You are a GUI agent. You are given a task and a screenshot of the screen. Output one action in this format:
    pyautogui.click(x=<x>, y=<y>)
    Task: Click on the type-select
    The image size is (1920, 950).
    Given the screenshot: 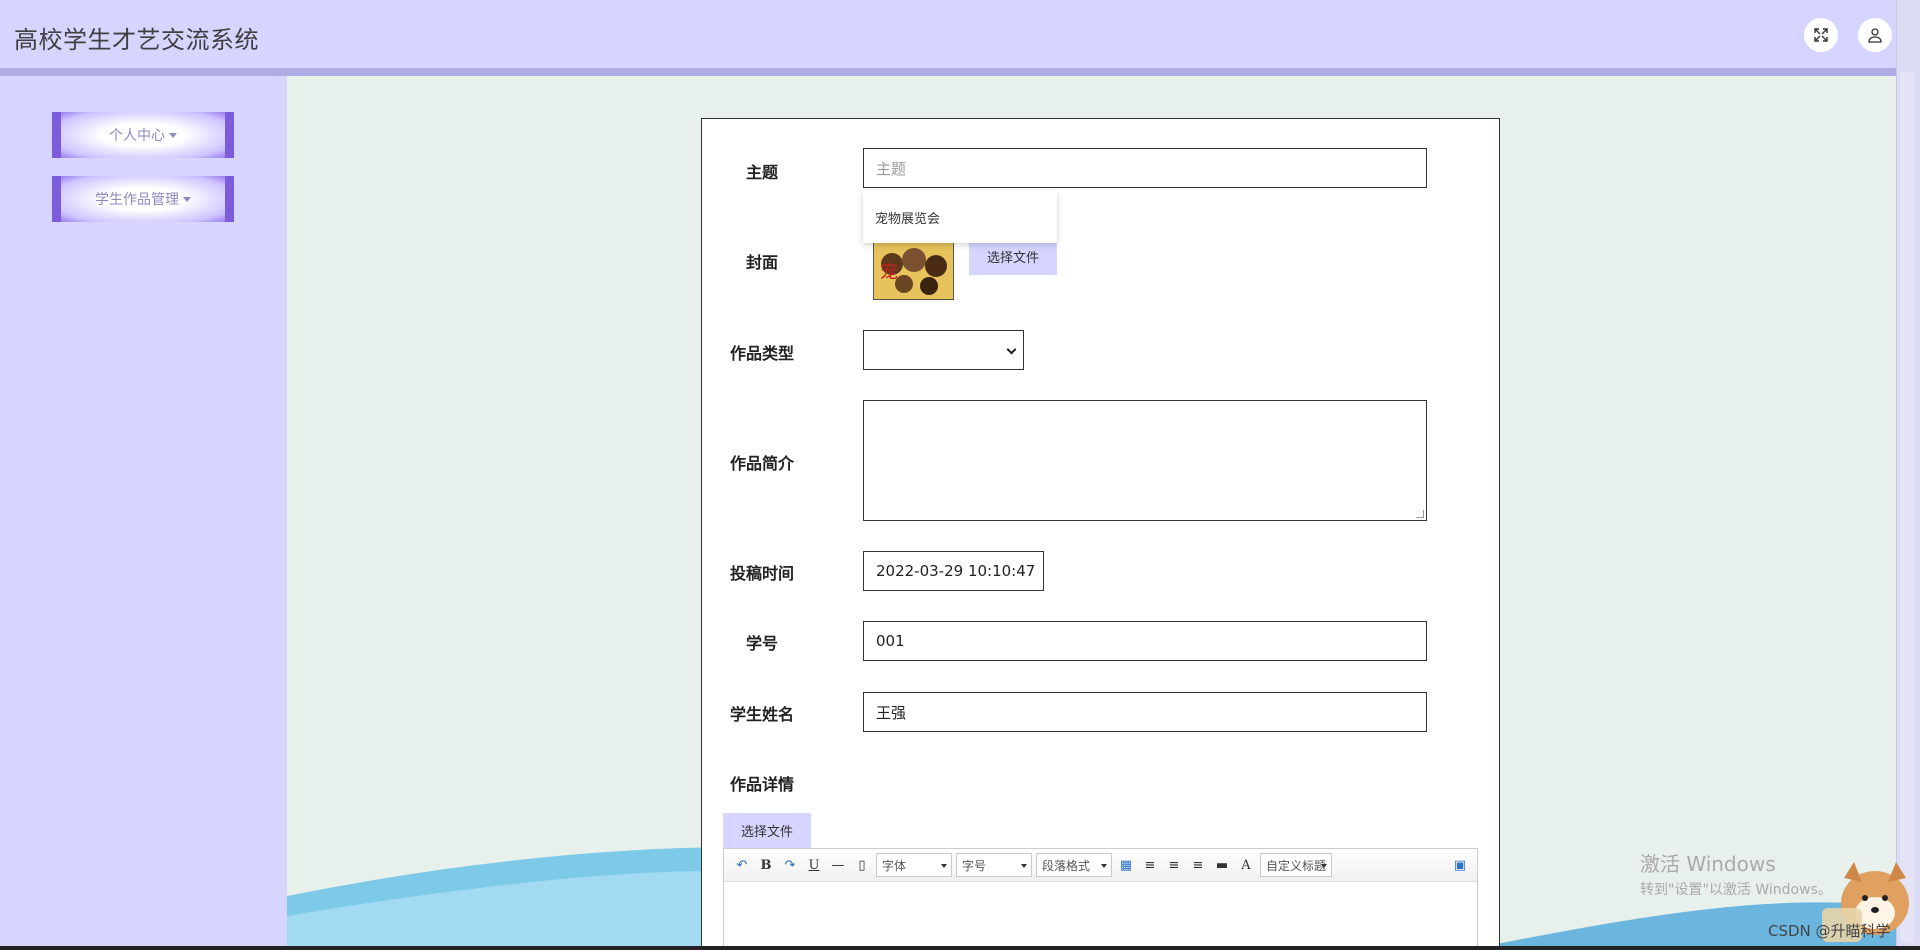 What is the action you would take?
    pyautogui.click(x=943, y=350)
    